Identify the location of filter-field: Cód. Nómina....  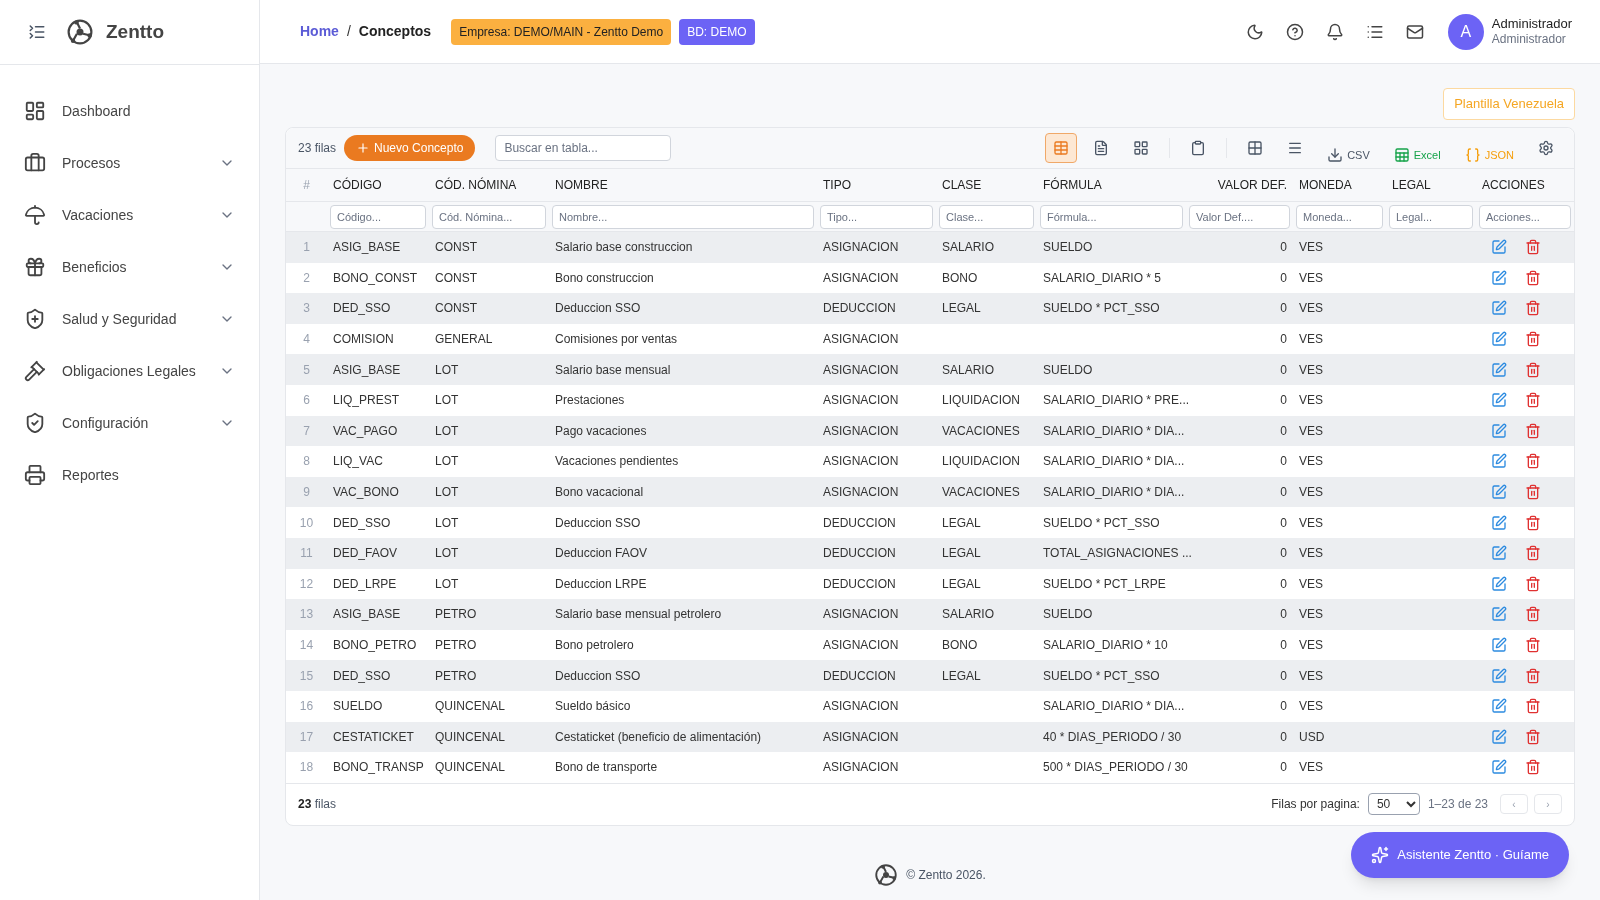
(489, 217).